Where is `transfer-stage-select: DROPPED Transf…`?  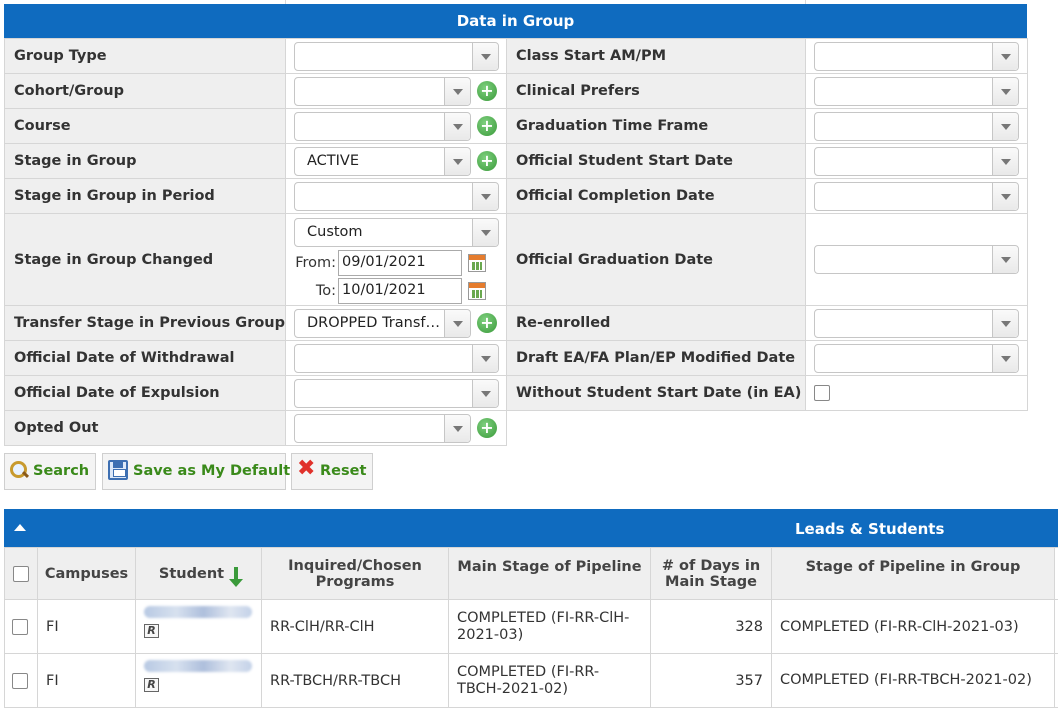 transfer-stage-select: DROPPED Transf… is located at coordinates (382, 323).